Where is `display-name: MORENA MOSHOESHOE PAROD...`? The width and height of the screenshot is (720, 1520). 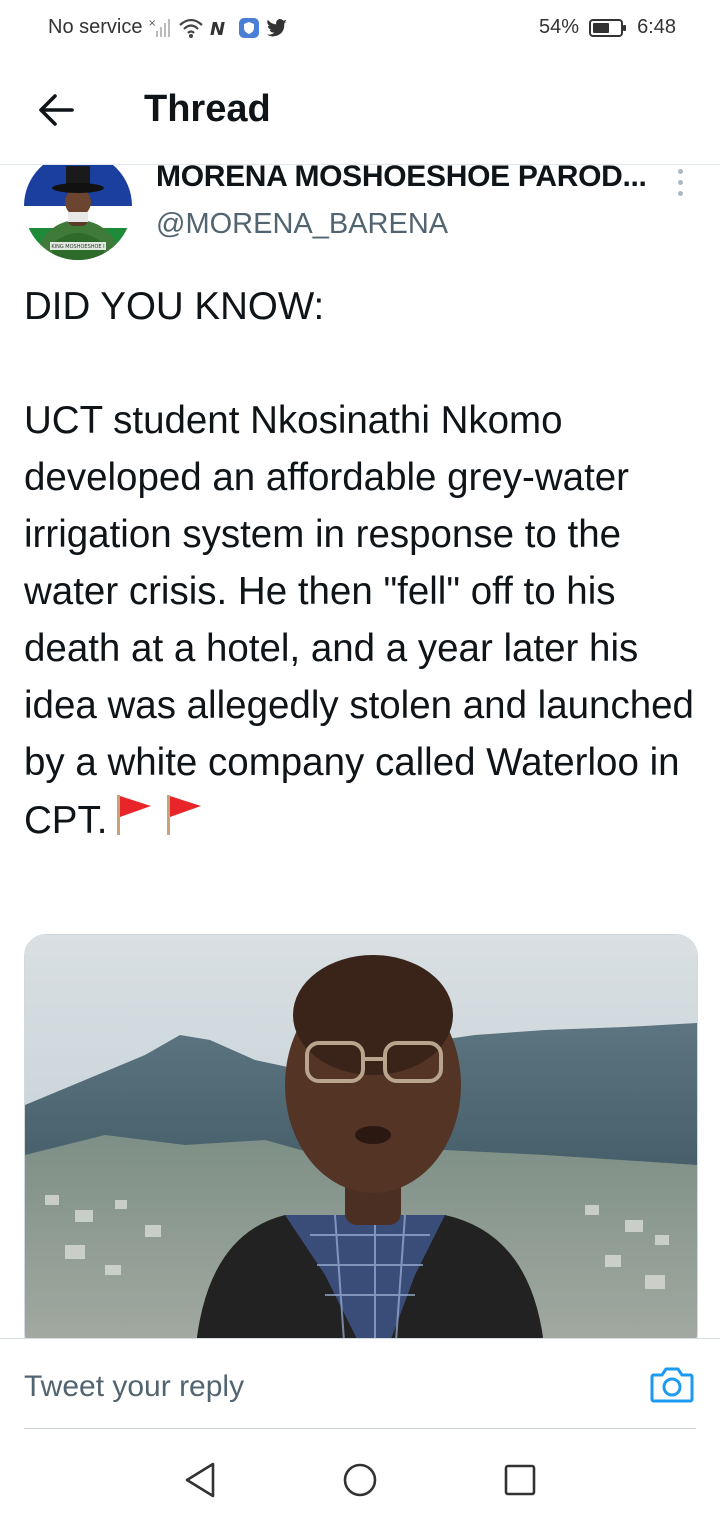
display-name: MORENA MOSHOESHOE PAROD... is located at coordinates (401, 177).